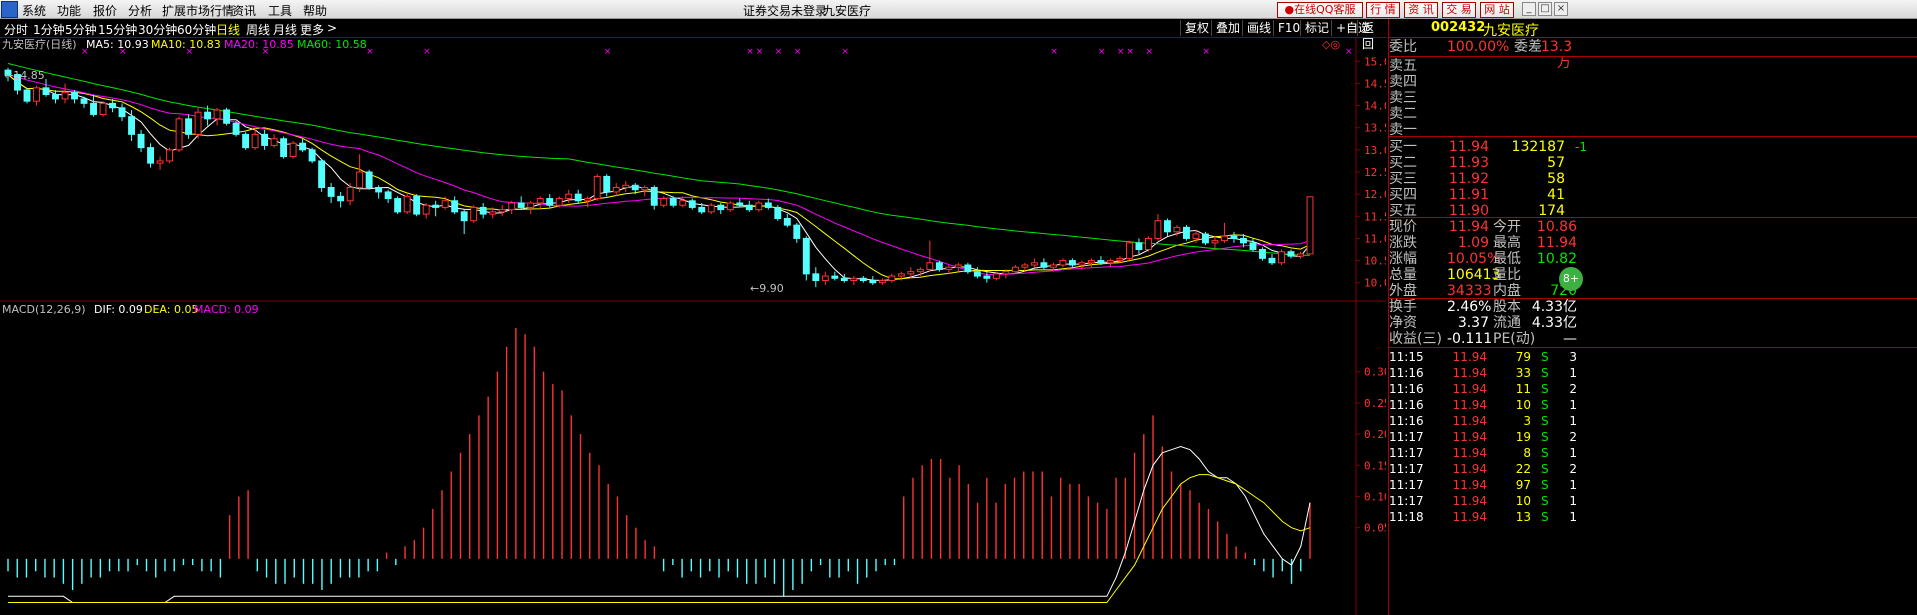 This screenshot has width=1917, height=615. What do you see at coordinates (1227, 28) in the screenshot?
I see `overlay-button: 叠加` at bounding box center [1227, 28].